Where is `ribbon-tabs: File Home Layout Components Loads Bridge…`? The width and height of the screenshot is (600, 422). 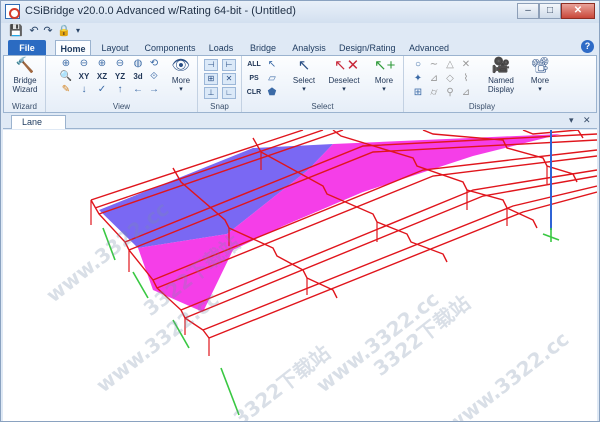
ribbon-tabs: File Home Layout Components Loads Bridge… is located at coordinates (300, 48).